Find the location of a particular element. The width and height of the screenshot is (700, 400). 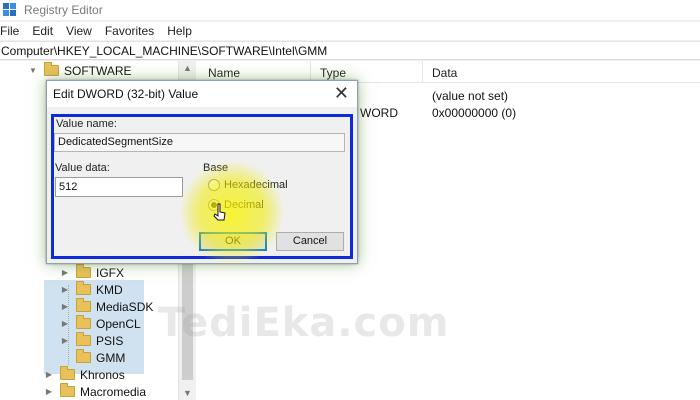

base-group-label: Base is located at coordinates (216, 168).